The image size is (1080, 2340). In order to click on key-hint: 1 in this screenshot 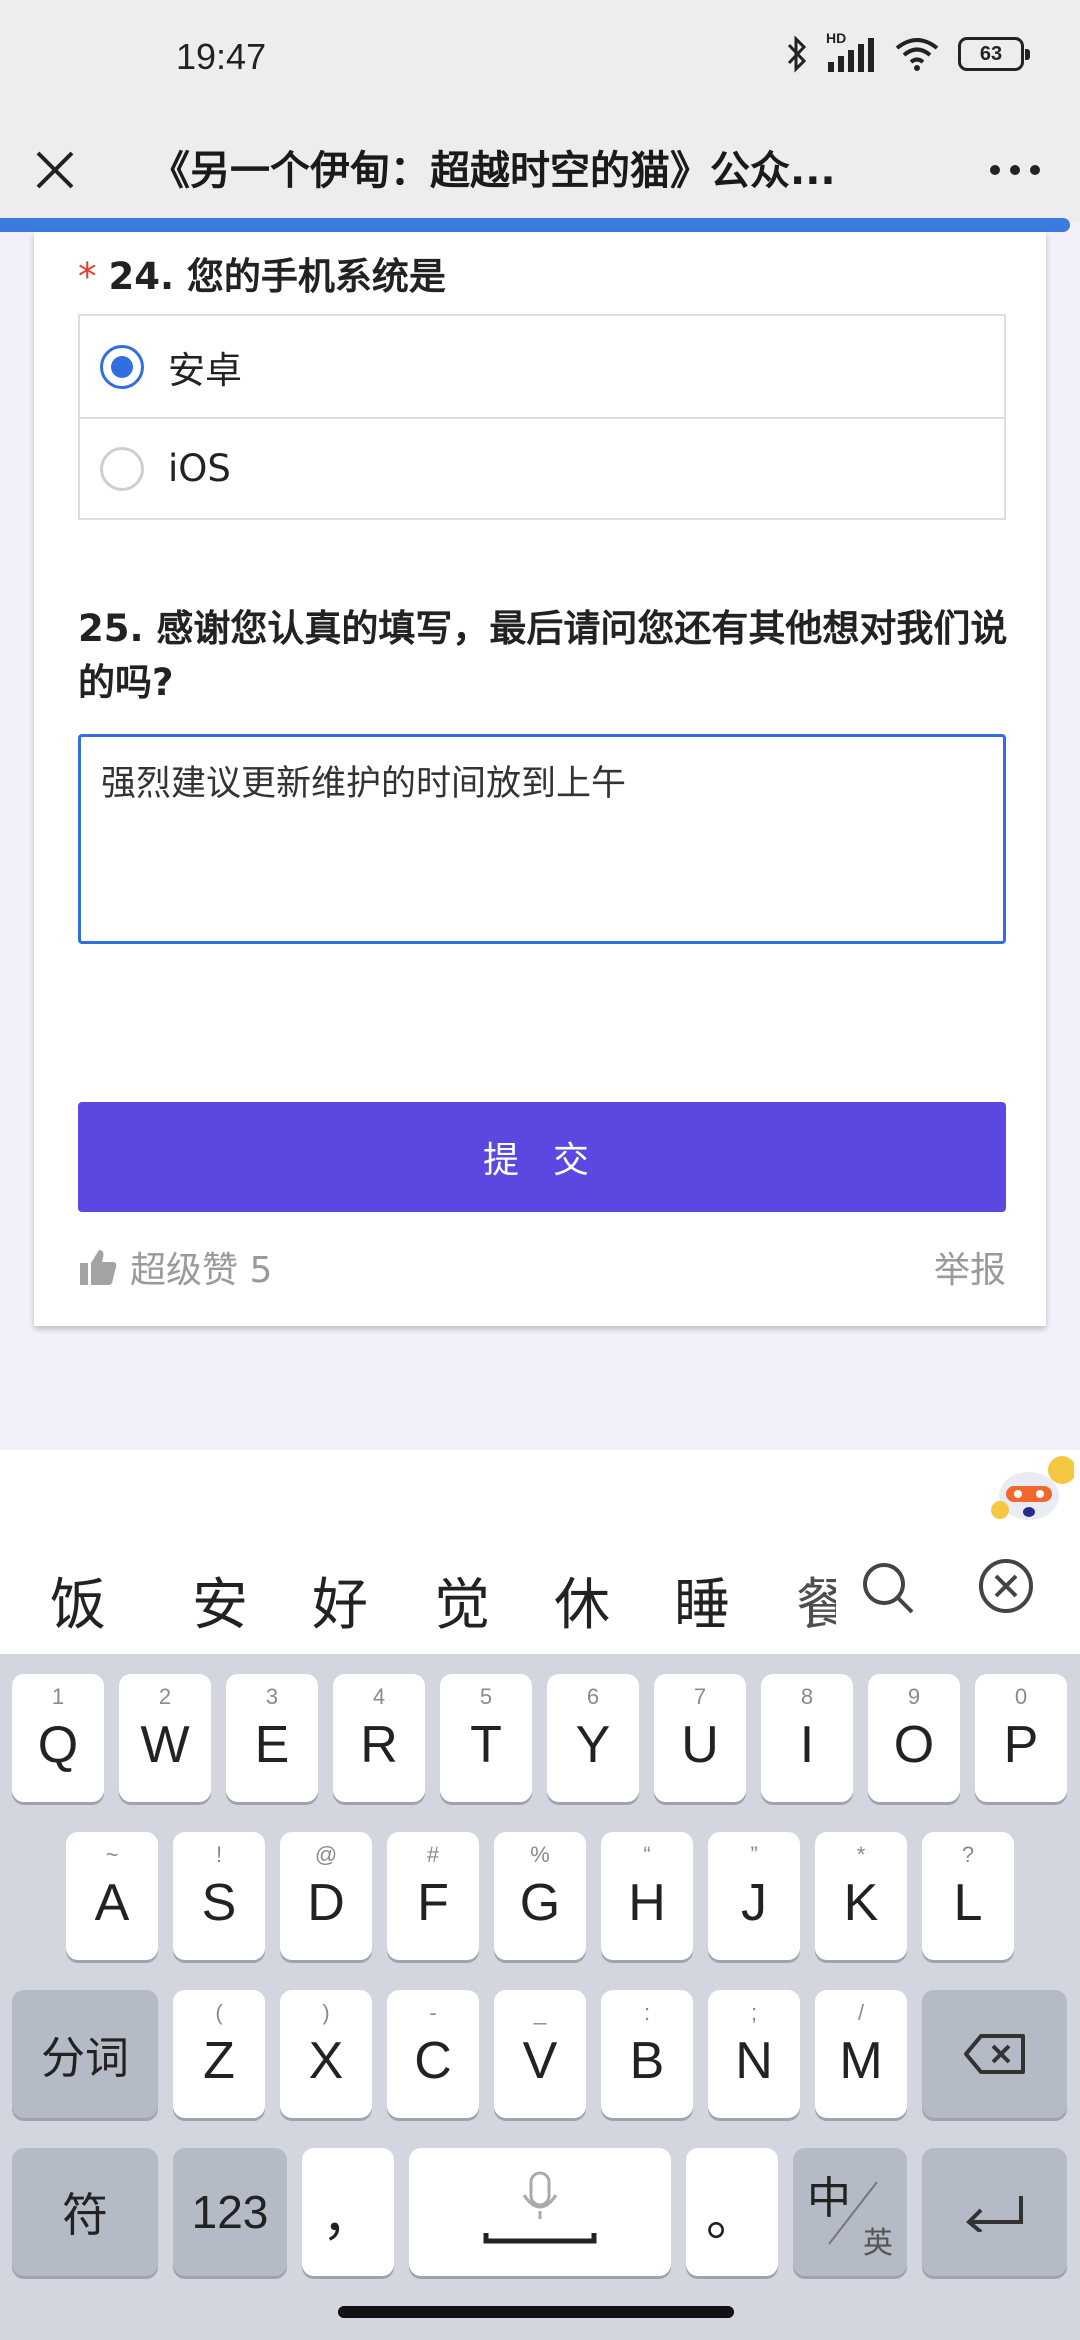, I will do `click(58, 1696)`.